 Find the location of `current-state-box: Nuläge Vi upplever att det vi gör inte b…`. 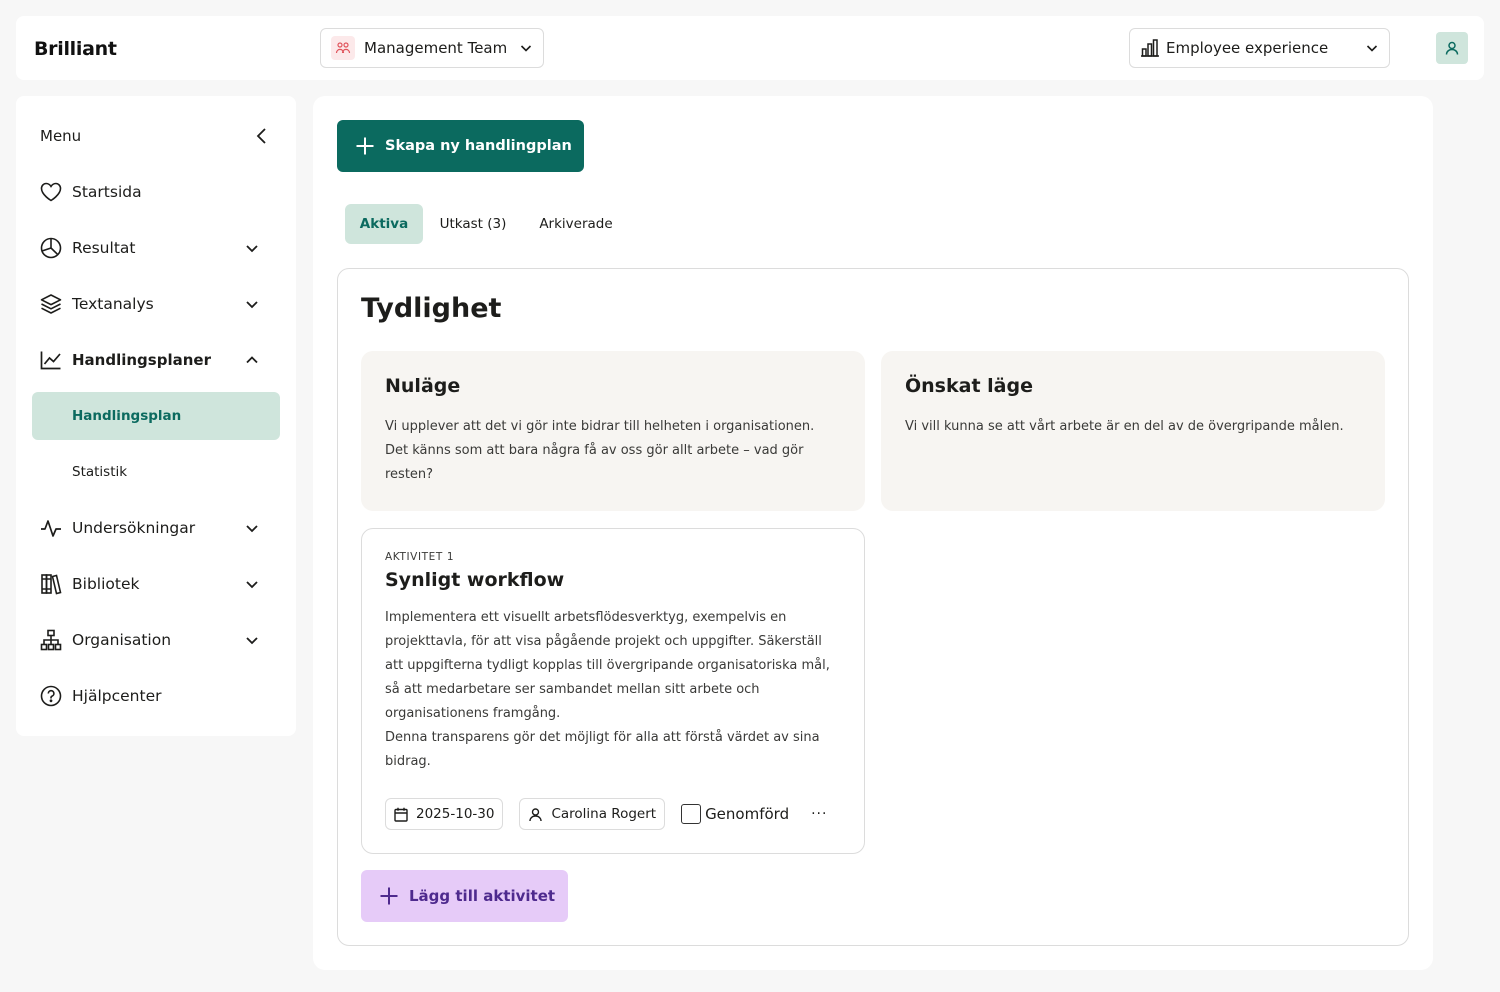

current-state-box: Nuläge Vi upplever att det vi gör inte b… is located at coordinates (613, 431).